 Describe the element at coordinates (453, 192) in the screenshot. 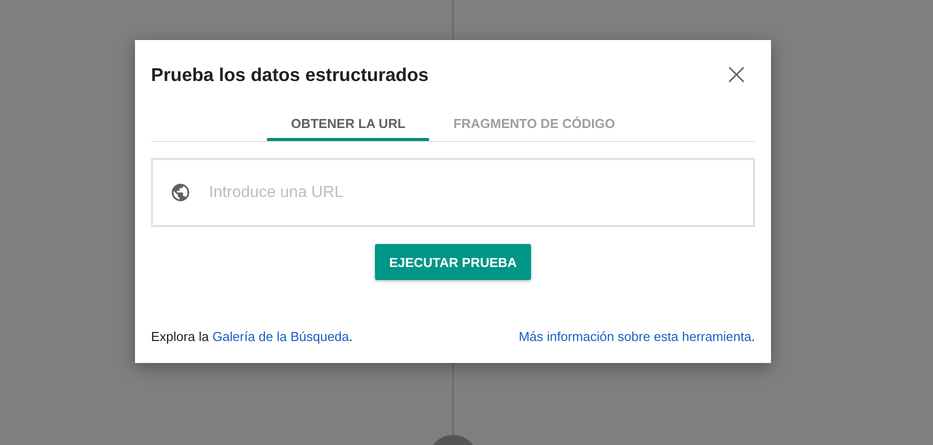

I see `url-field: Introduce una URL` at that location.